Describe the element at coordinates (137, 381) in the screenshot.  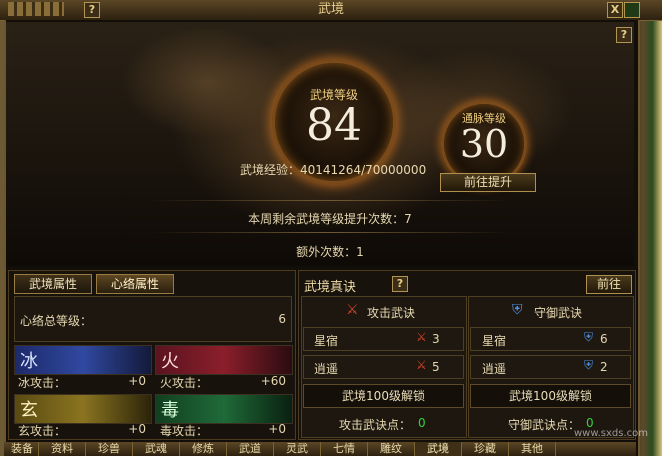
I see `ice-attack-value: +0` at that location.